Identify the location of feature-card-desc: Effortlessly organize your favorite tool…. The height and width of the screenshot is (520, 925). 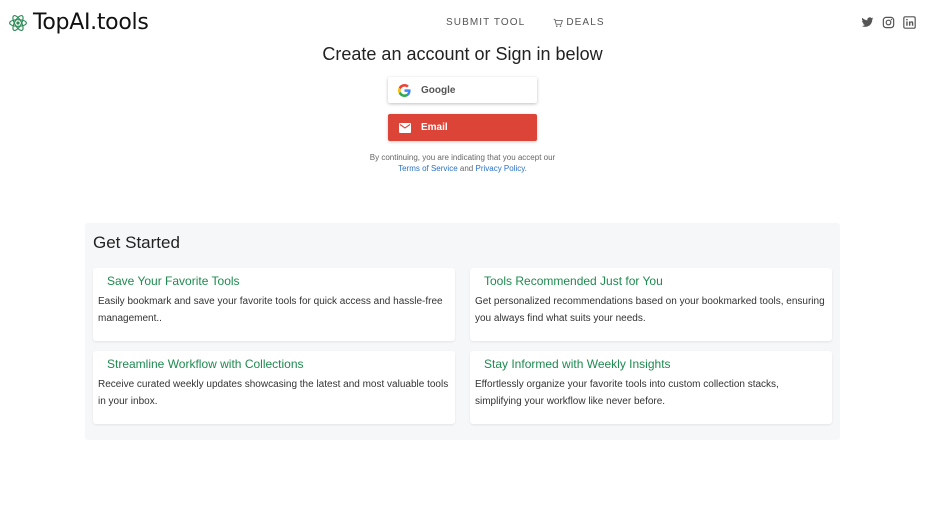
(627, 393).